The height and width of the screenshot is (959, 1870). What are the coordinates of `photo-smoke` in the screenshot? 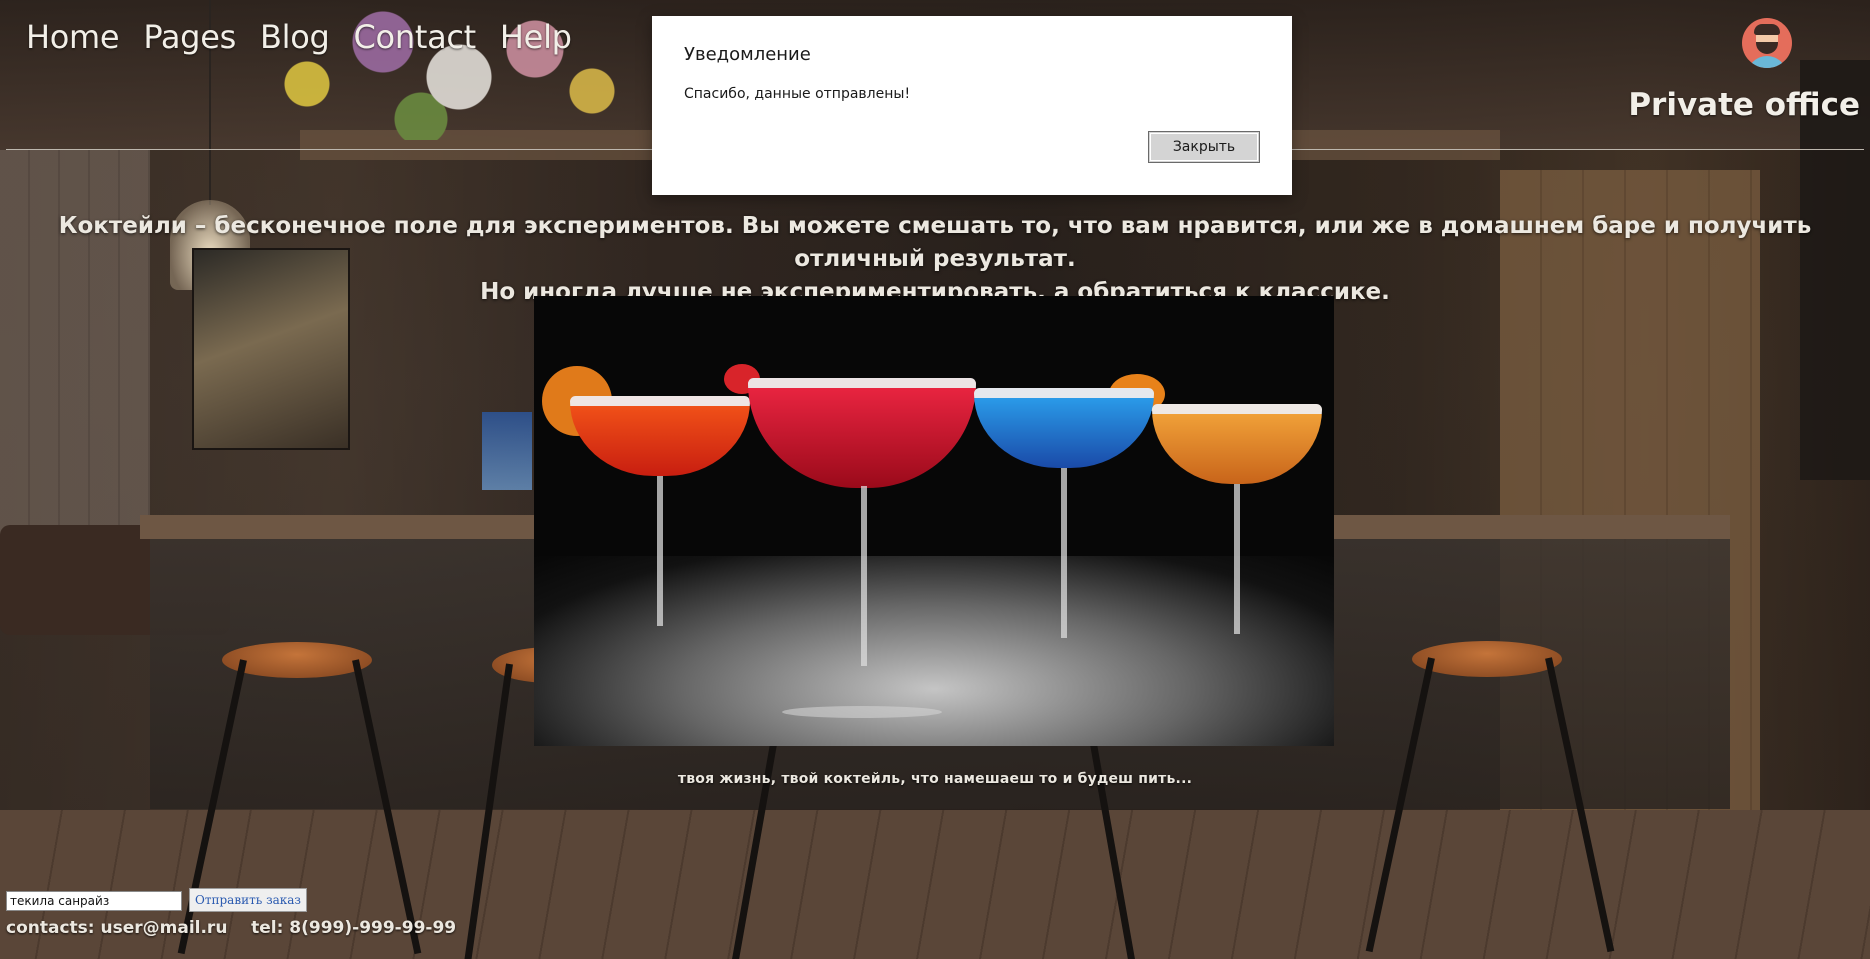 It's located at (934, 651).